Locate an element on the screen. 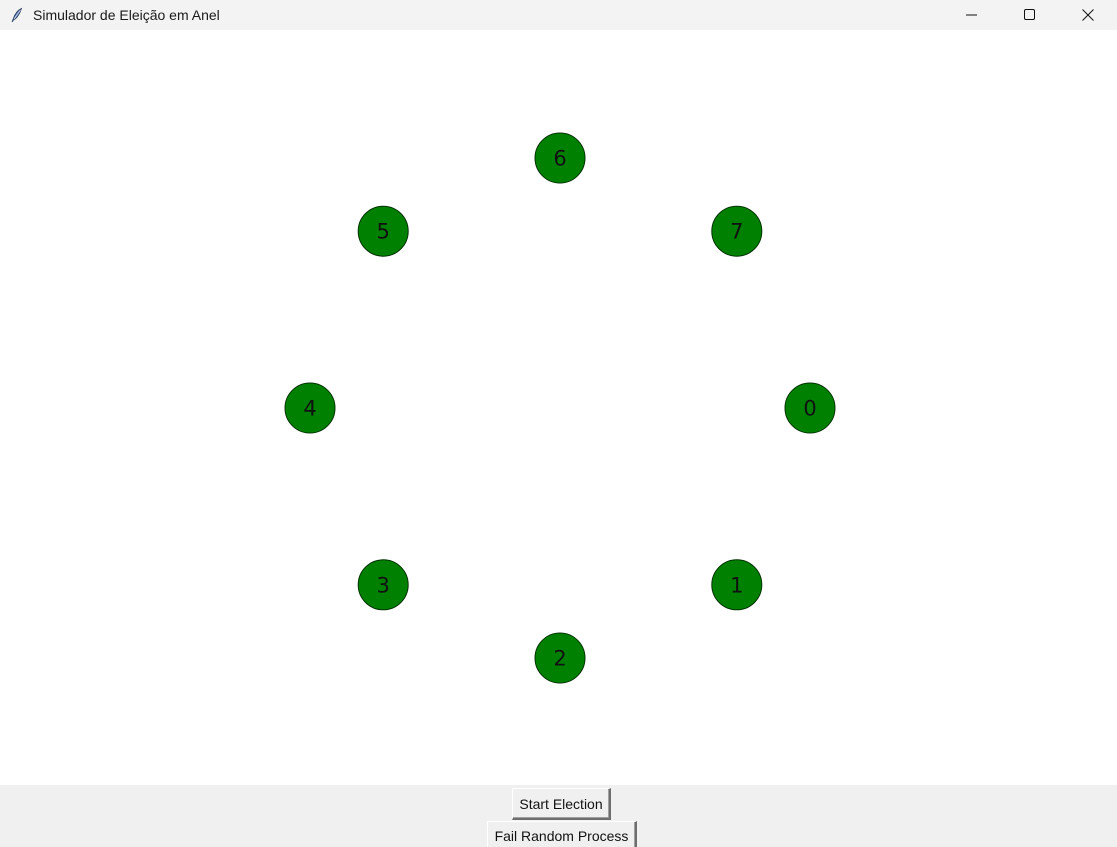 The image size is (1117, 847). process-node-label: 7 is located at coordinates (736, 232).